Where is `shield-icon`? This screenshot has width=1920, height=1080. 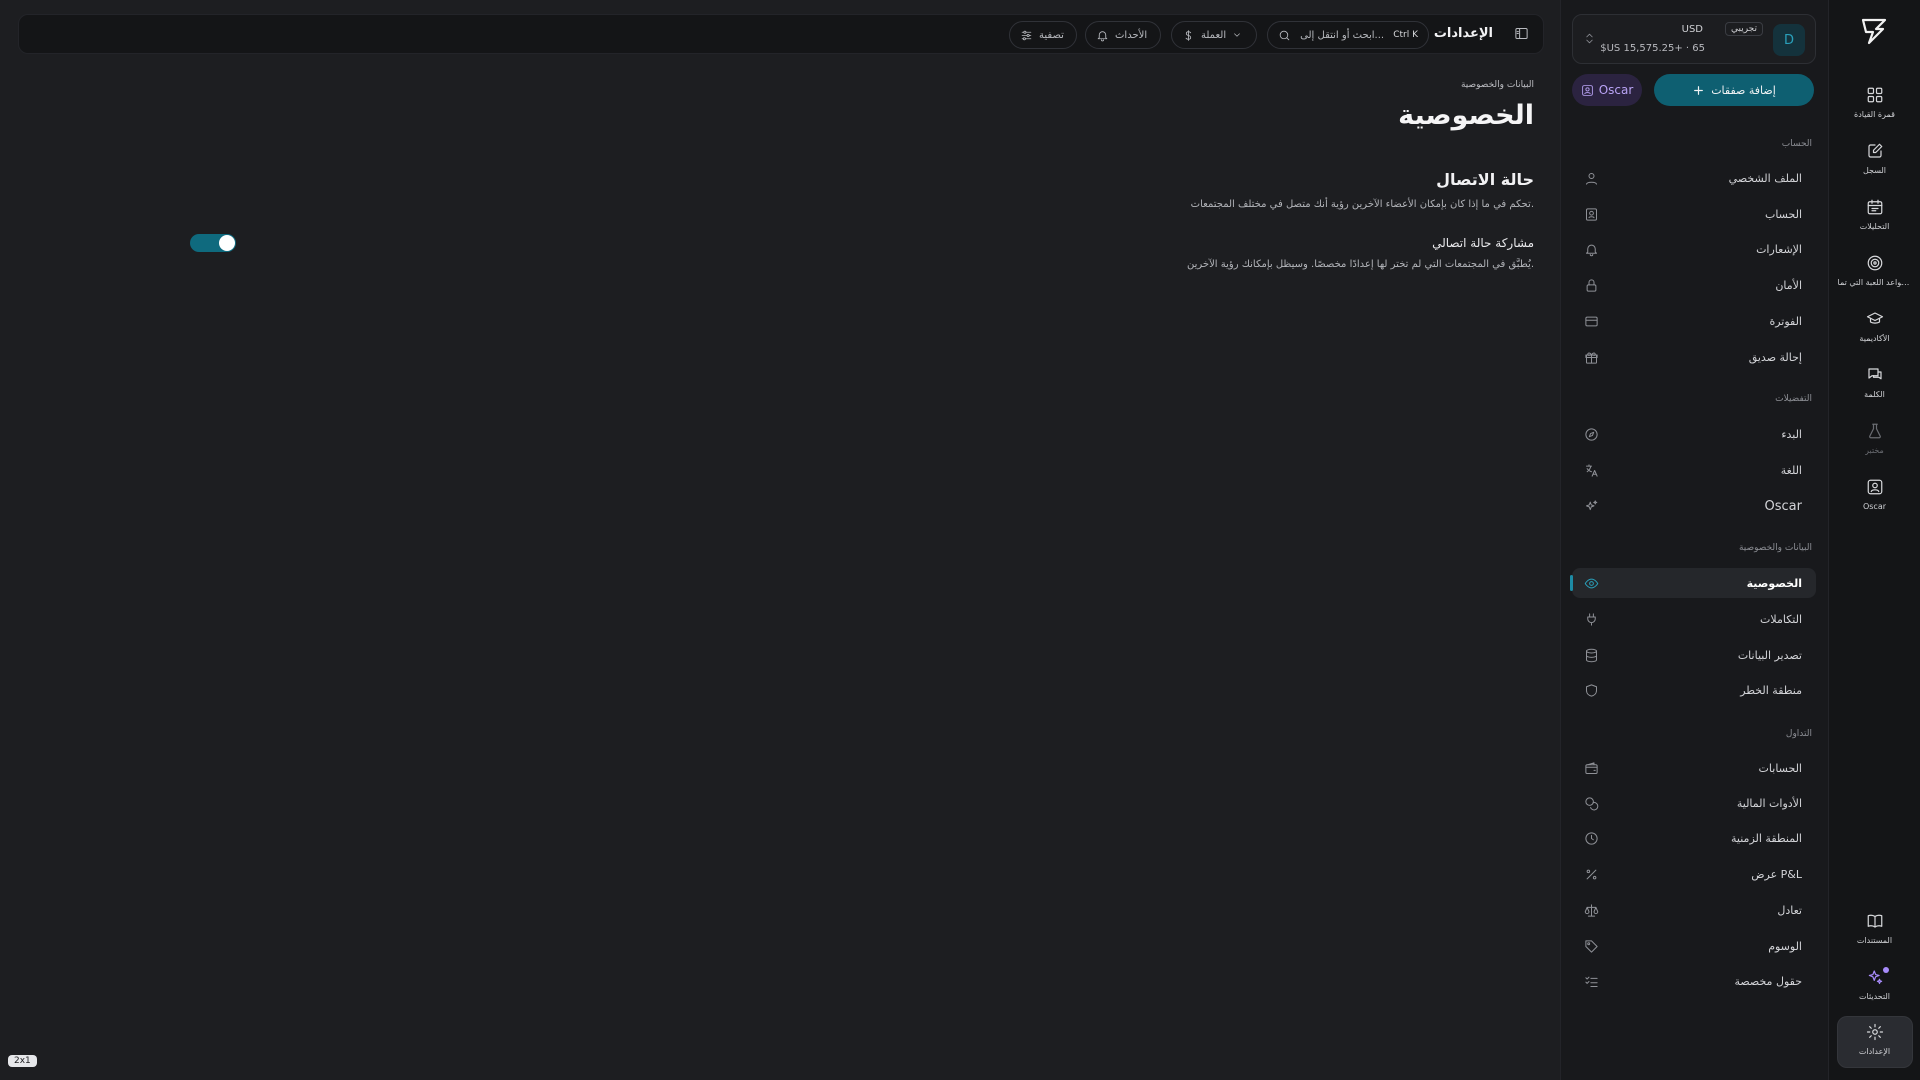
shield-icon is located at coordinates (1591, 690).